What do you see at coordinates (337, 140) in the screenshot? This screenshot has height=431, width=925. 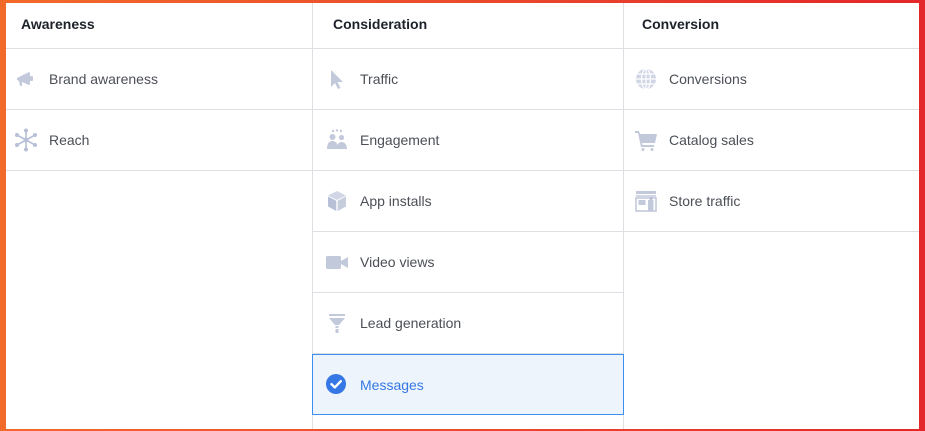 I see `people-icon` at bounding box center [337, 140].